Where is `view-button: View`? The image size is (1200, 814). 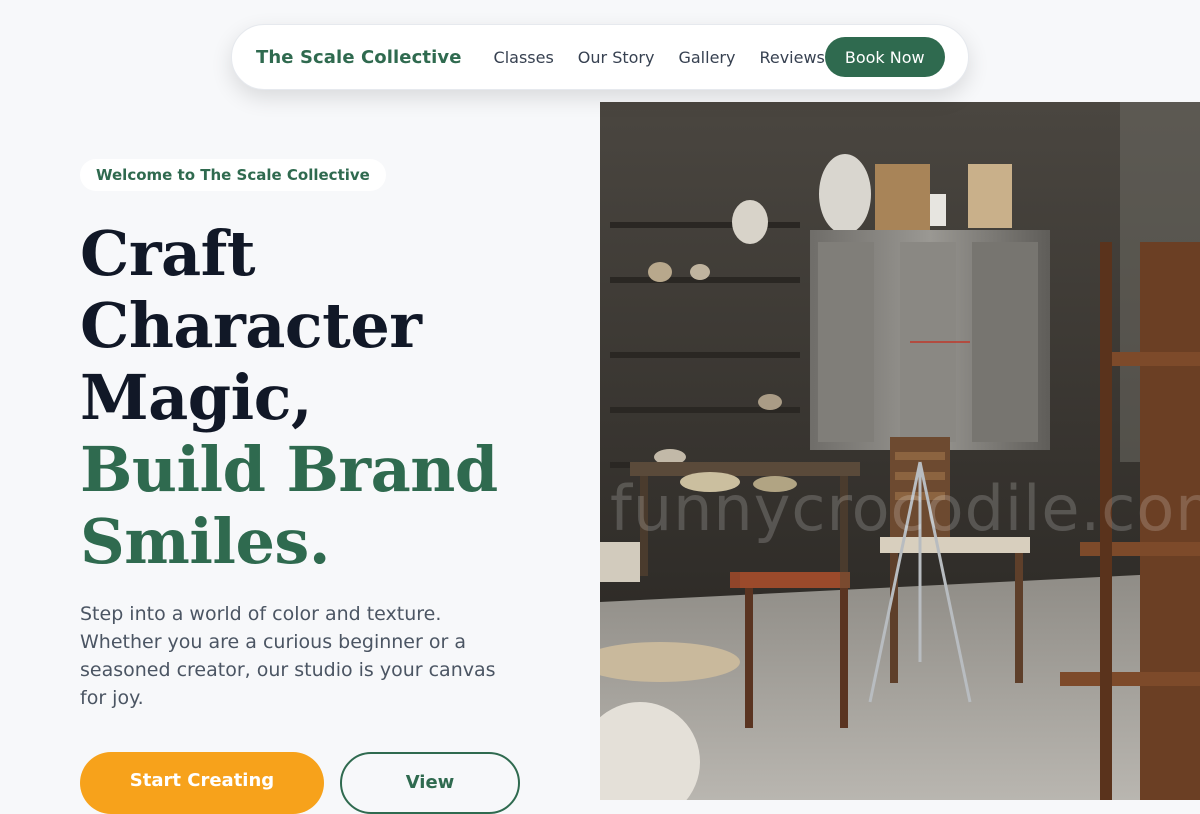 view-button: View is located at coordinates (430, 783).